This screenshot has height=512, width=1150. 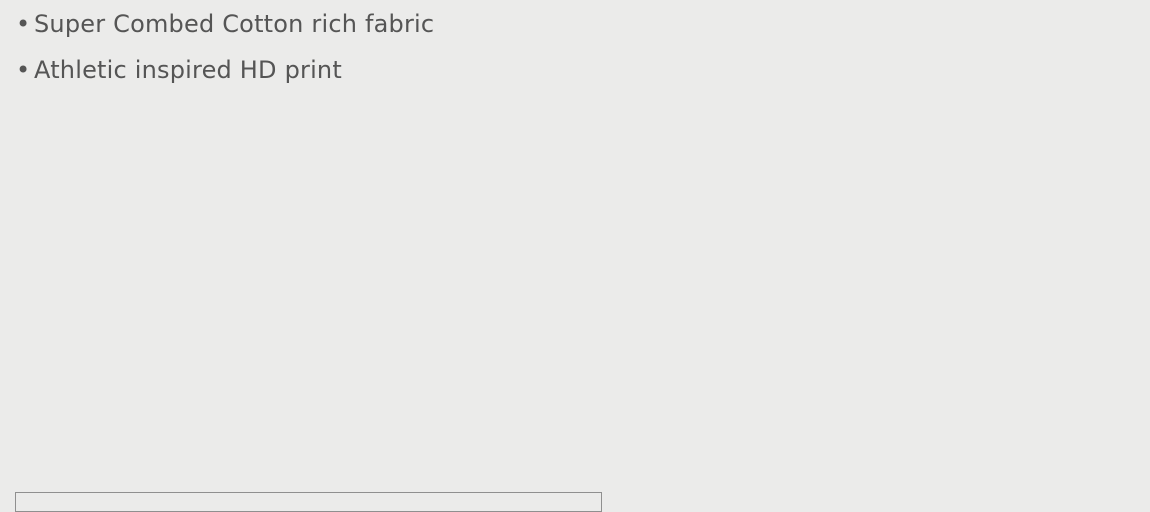 I want to click on feature-item: • Super Combed Cotton rich fabric, so click(x=225, y=24).